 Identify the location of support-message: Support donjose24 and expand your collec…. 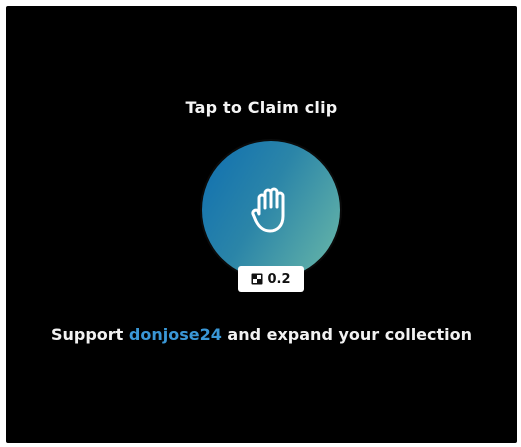
(261, 334).